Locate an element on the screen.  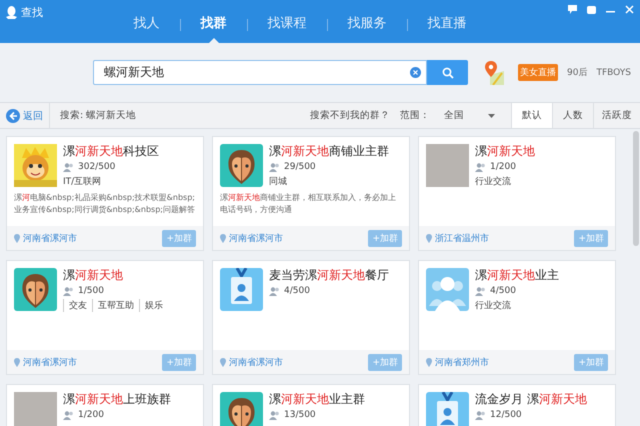
group-name: 漯河新天地业主群 is located at coordinates (317, 399).